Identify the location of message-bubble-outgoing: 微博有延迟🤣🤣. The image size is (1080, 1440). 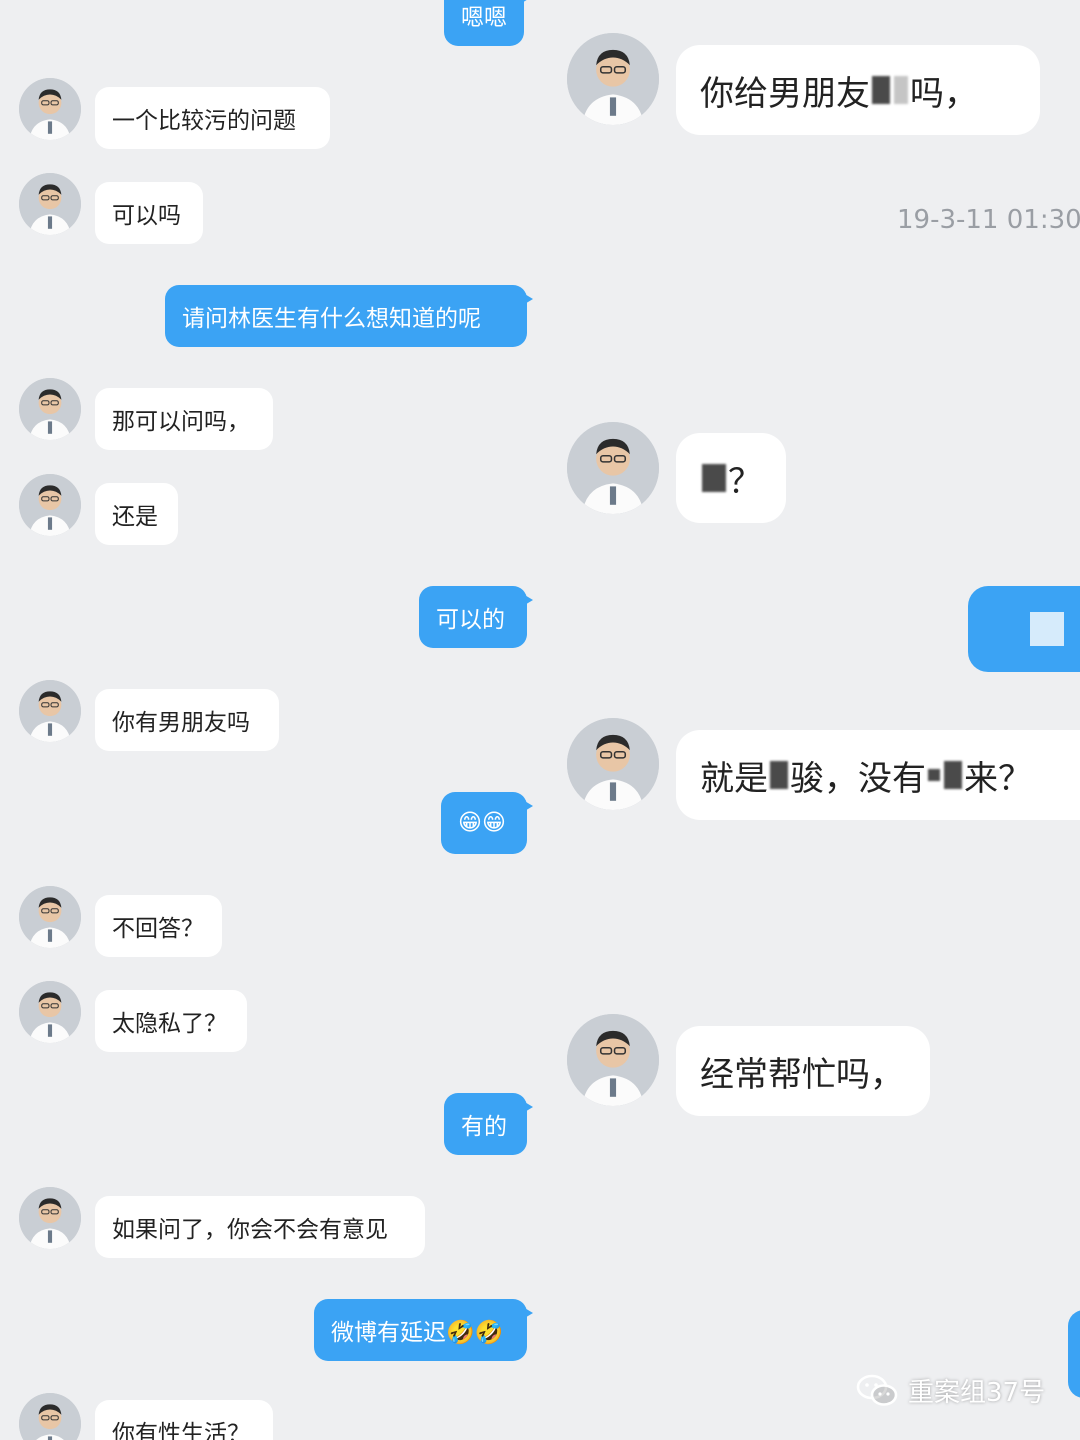
(423, 1330).